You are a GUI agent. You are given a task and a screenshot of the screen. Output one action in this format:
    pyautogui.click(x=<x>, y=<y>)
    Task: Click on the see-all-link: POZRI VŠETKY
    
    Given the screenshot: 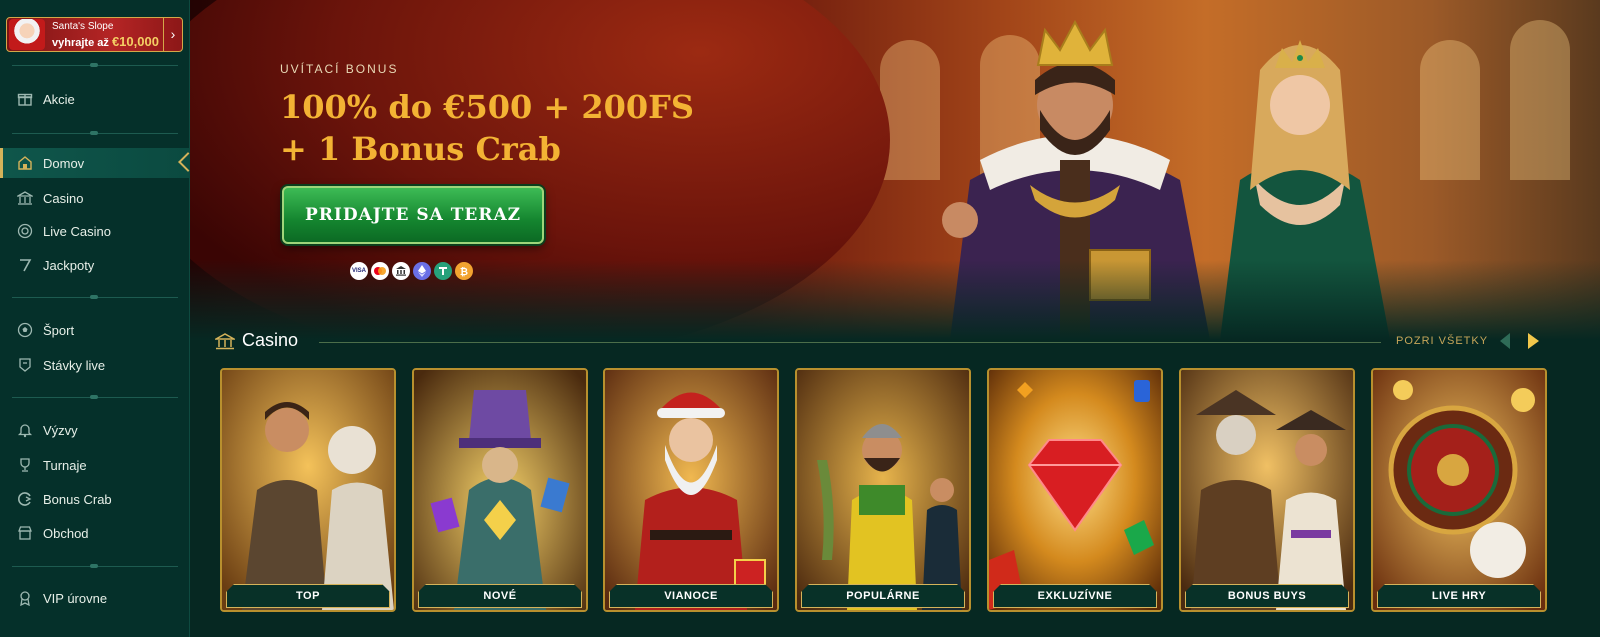 What is the action you would take?
    pyautogui.click(x=1442, y=341)
    